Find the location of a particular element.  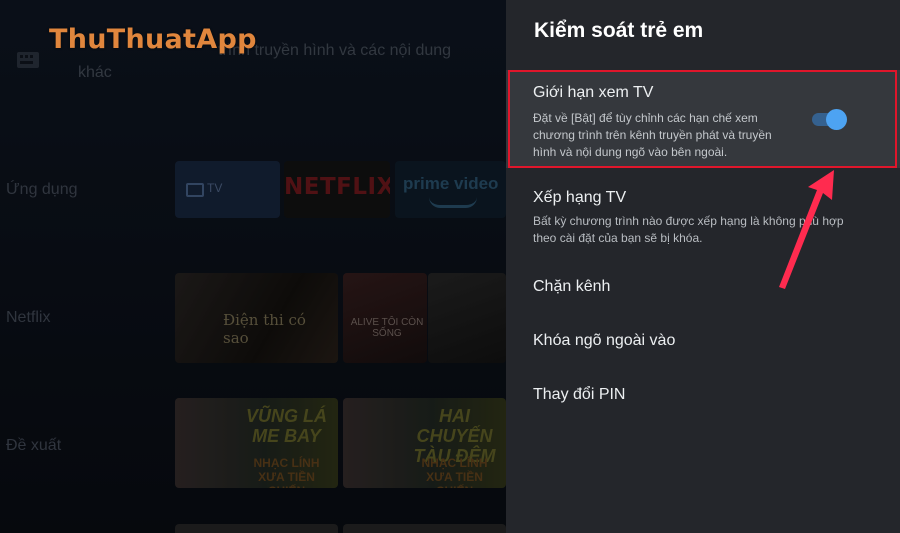

keyboard-icon is located at coordinates (28, 60).